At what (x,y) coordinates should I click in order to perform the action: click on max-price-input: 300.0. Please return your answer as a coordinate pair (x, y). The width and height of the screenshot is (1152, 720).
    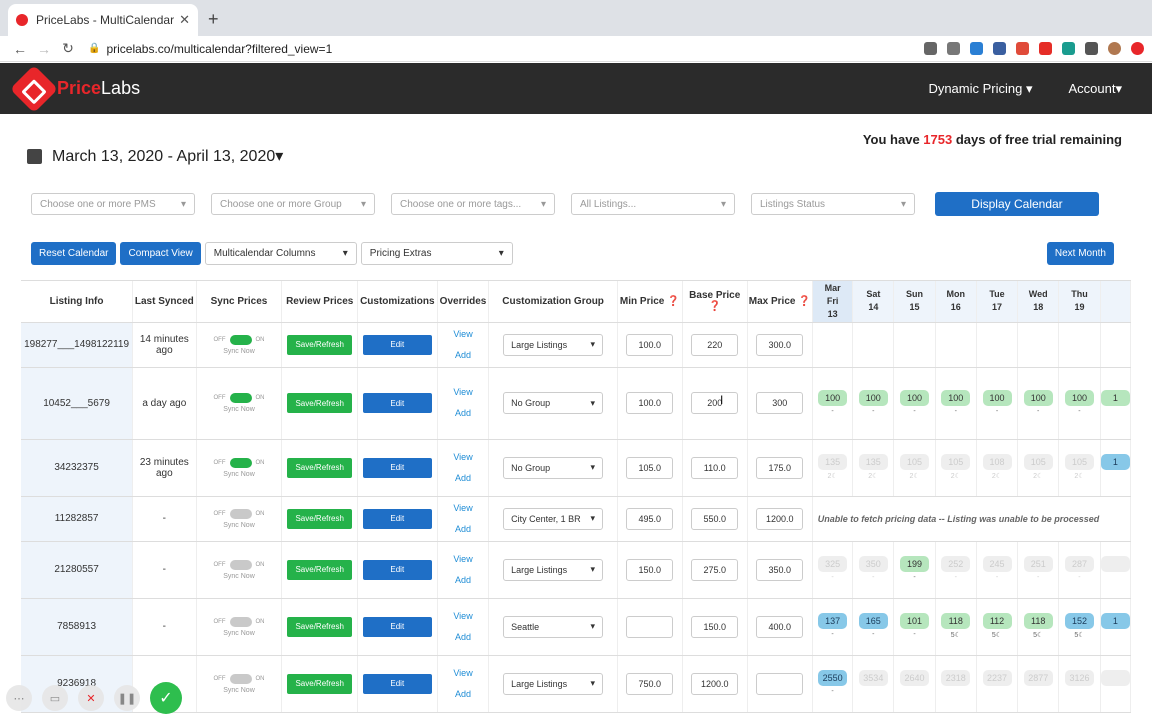
    Looking at the image, I should click on (780, 344).